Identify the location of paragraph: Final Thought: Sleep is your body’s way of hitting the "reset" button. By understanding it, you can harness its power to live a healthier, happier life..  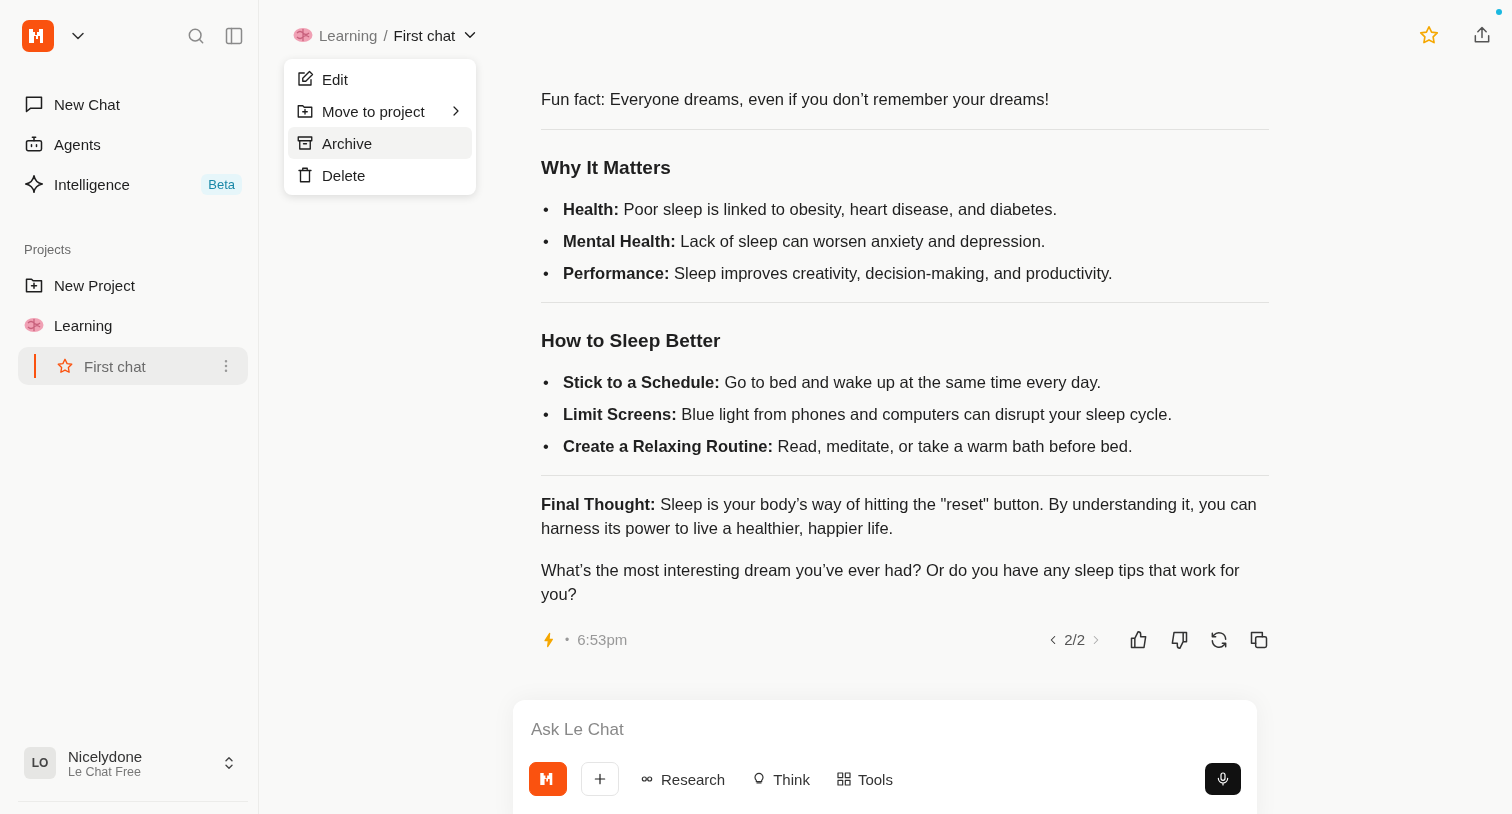
(899, 516).